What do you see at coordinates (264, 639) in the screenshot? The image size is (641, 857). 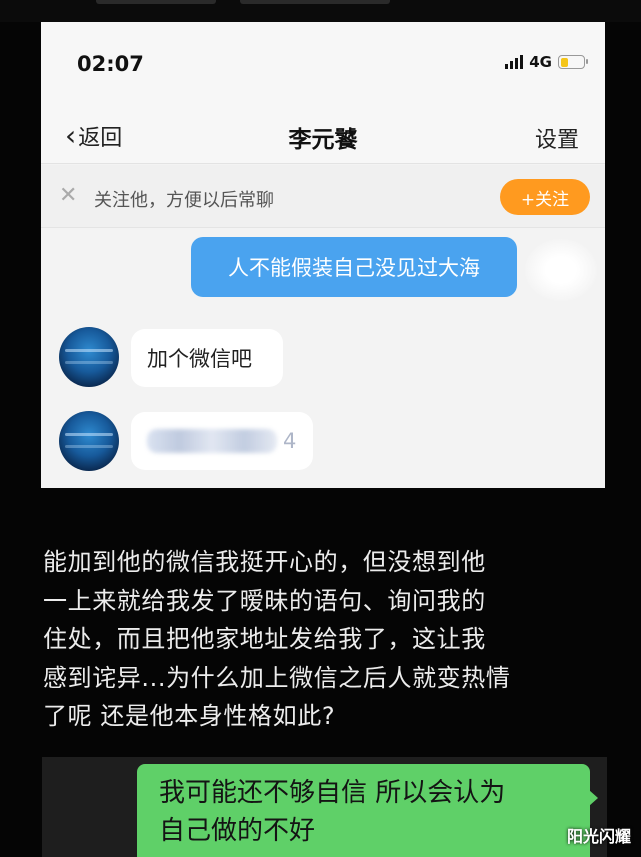 I see `story-line: 住处，而且把他家地址发给我了，这让我` at bounding box center [264, 639].